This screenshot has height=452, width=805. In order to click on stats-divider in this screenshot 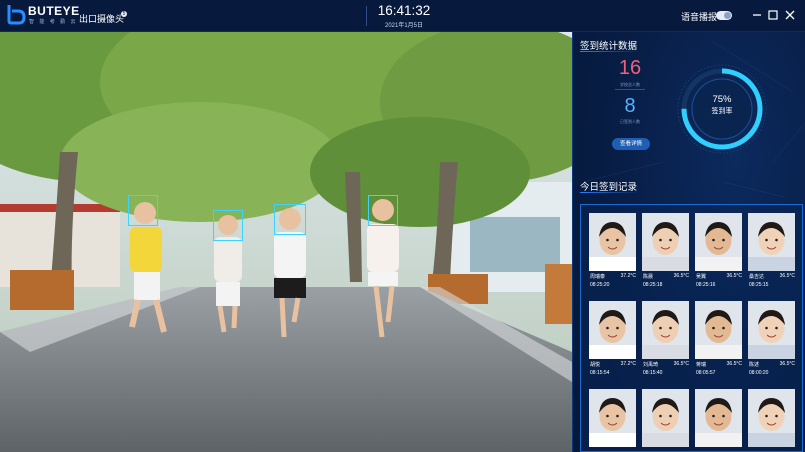, I will do `click(630, 89)`.